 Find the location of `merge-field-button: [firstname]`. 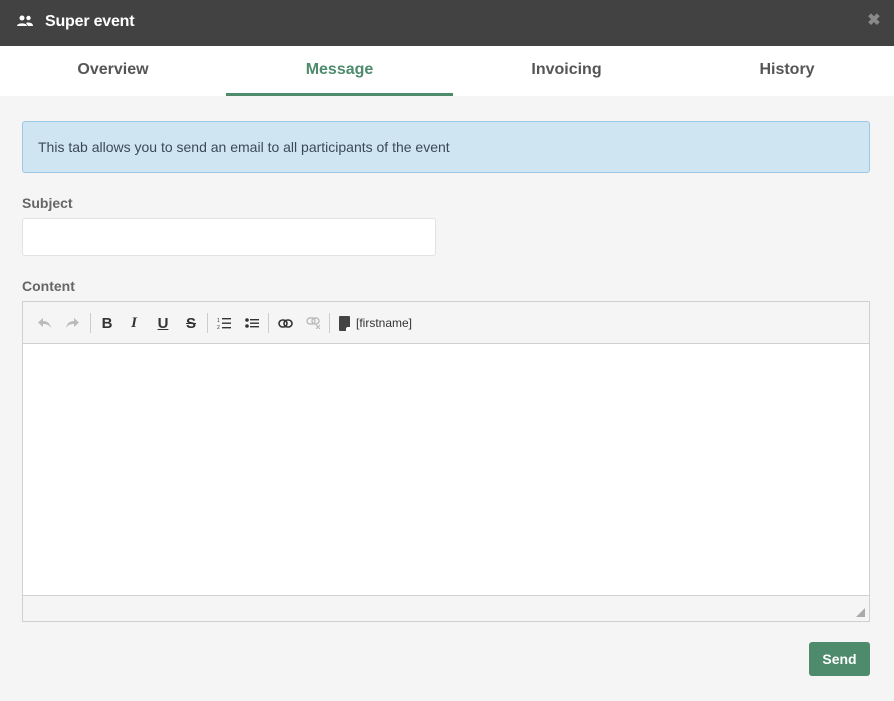

merge-field-button: [firstname] is located at coordinates (375, 323).